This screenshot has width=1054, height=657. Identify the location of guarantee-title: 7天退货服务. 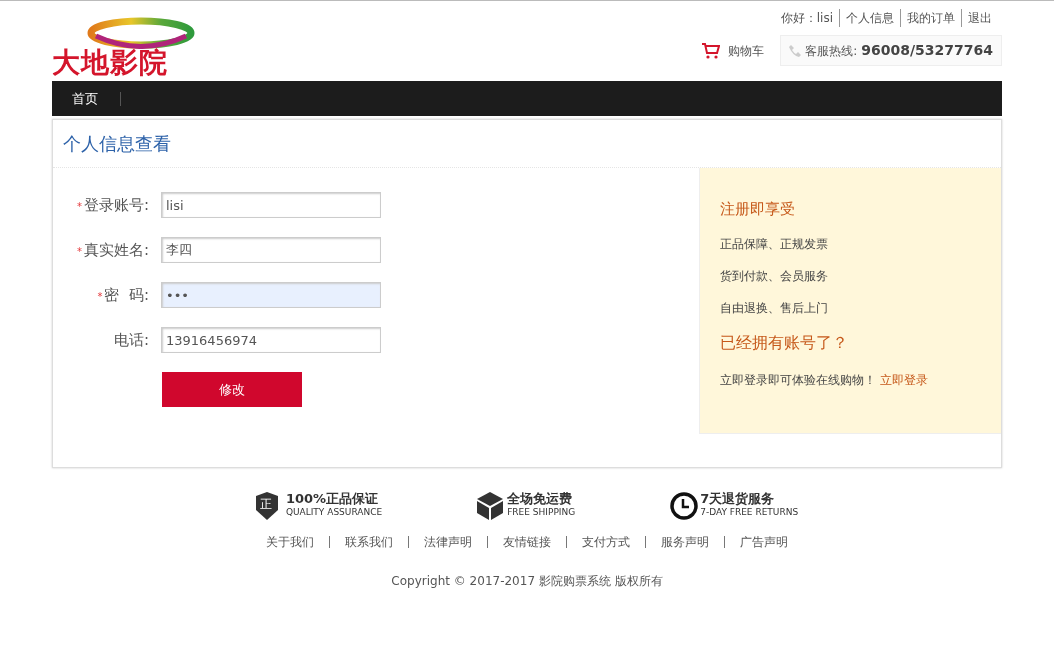
(738, 498).